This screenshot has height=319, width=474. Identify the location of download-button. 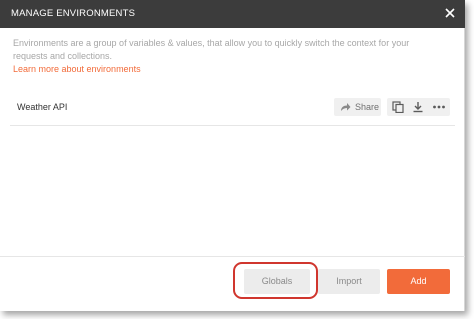
(418, 107).